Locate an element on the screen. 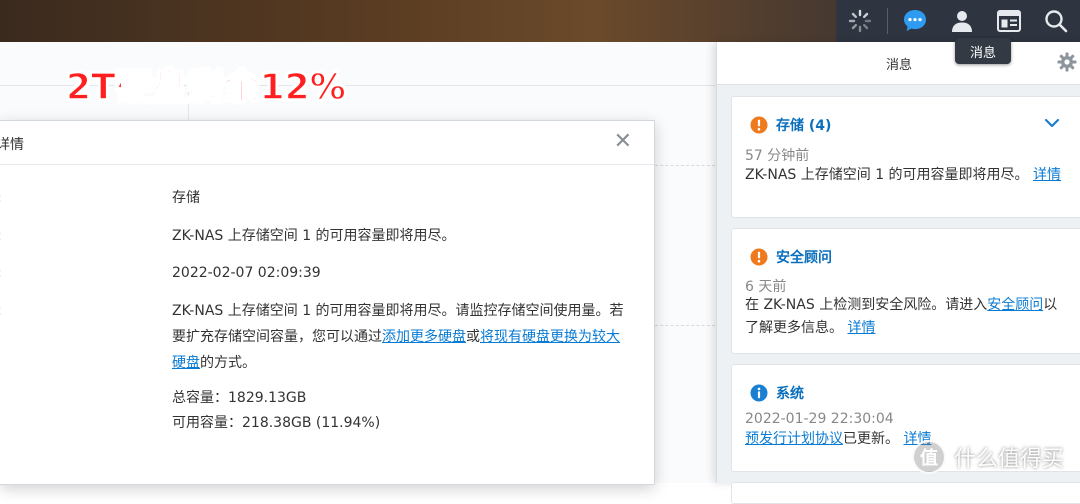 The image size is (1080, 504). dialog-header: 详情 ✕ is located at coordinates (327, 143).